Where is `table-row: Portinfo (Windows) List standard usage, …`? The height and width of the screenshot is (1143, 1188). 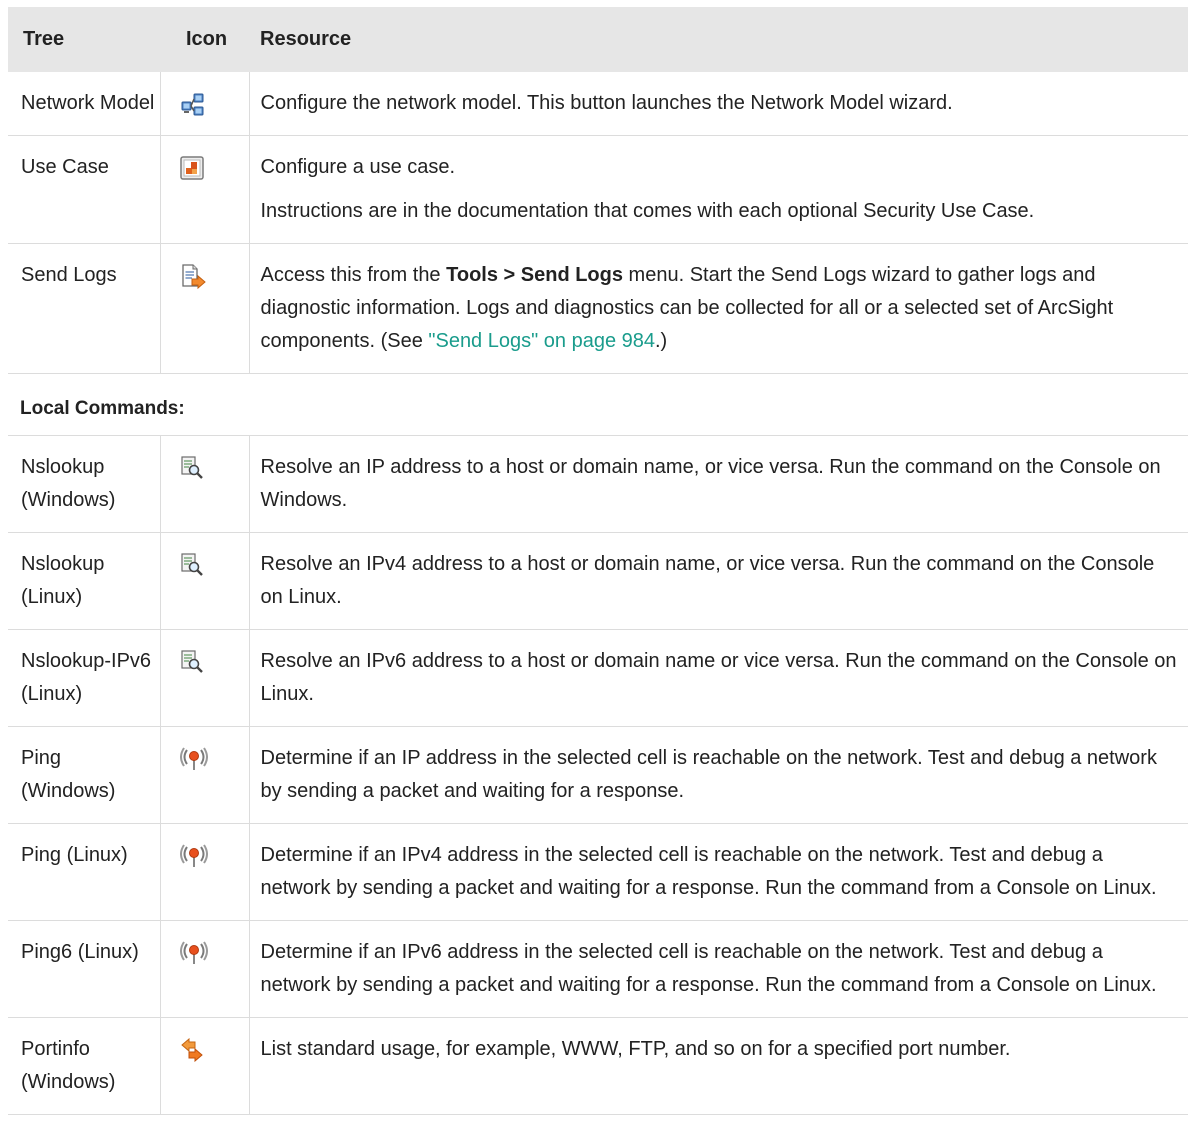 table-row: Portinfo (Windows) List standard usage, … is located at coordinates (598, 1066).